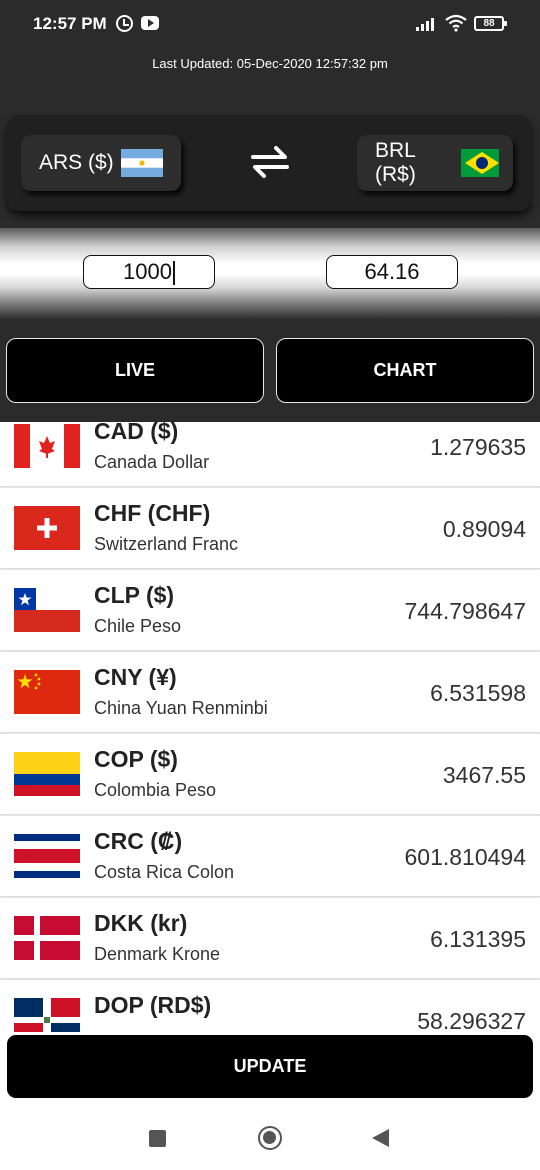 The image size is (540, 1170). Describe the element at coordinates (270, 610) in the screenshot. I see `list-item: CLP ($) Chile Peso 744.798647` at that location.